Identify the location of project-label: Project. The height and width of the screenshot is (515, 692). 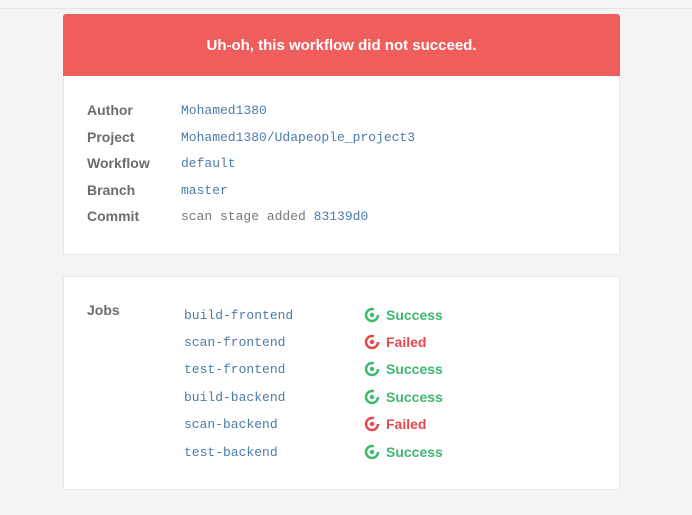
(111, 137).